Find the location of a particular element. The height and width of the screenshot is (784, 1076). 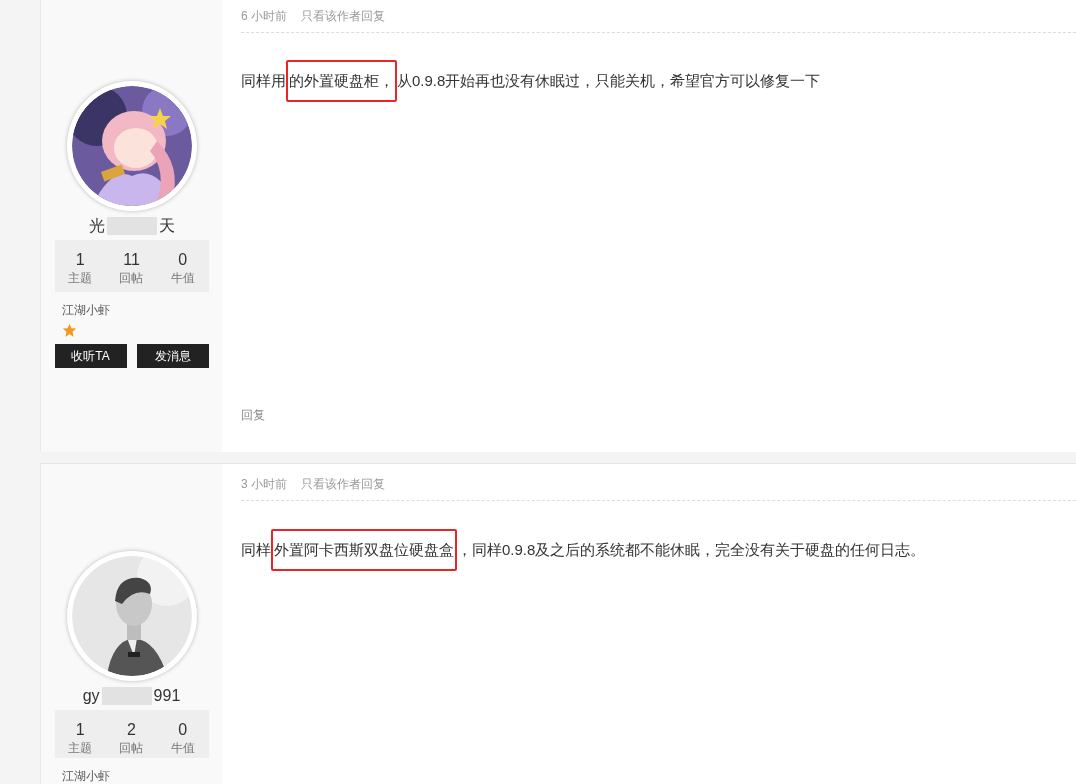

stat-value: 2 is located at coordinates (131, 730).